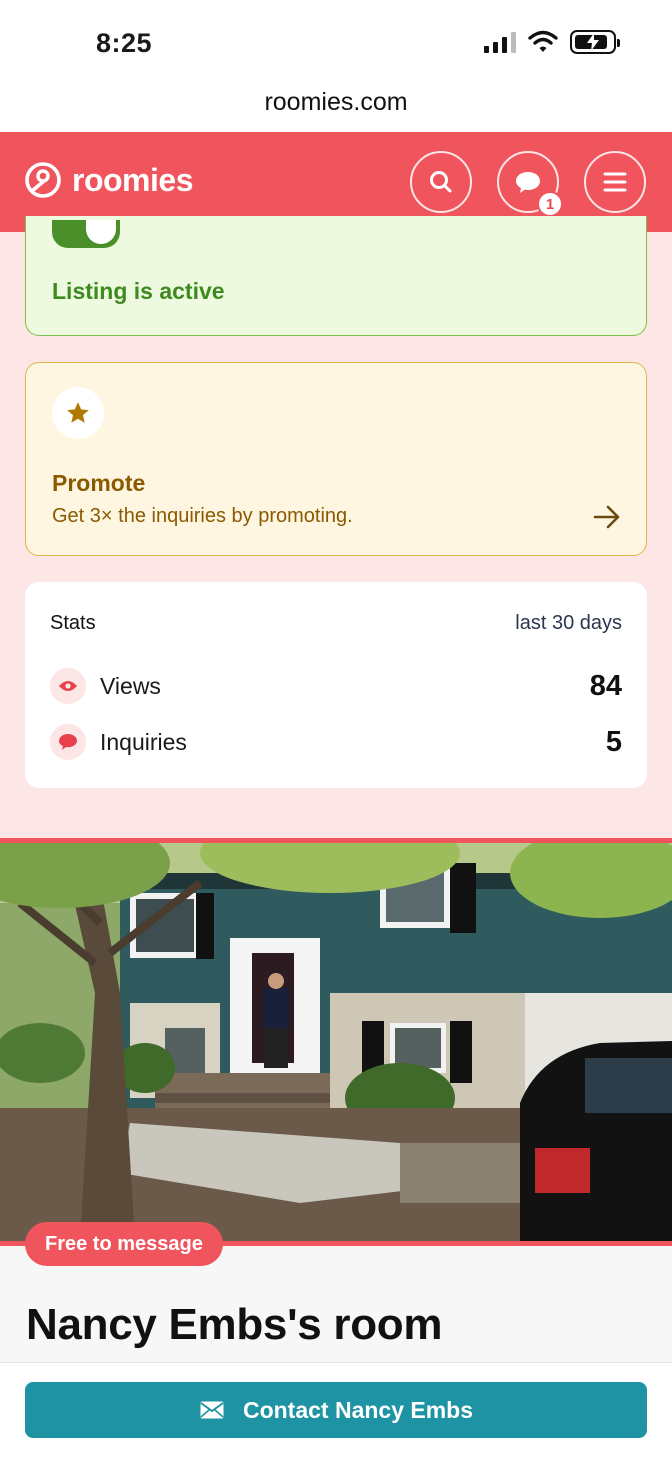 This screenshot has height=1457, width=672. Describe the element at coordinates (336, 110) in the screenshot. I see `browser-url: roomies.com` at that location.